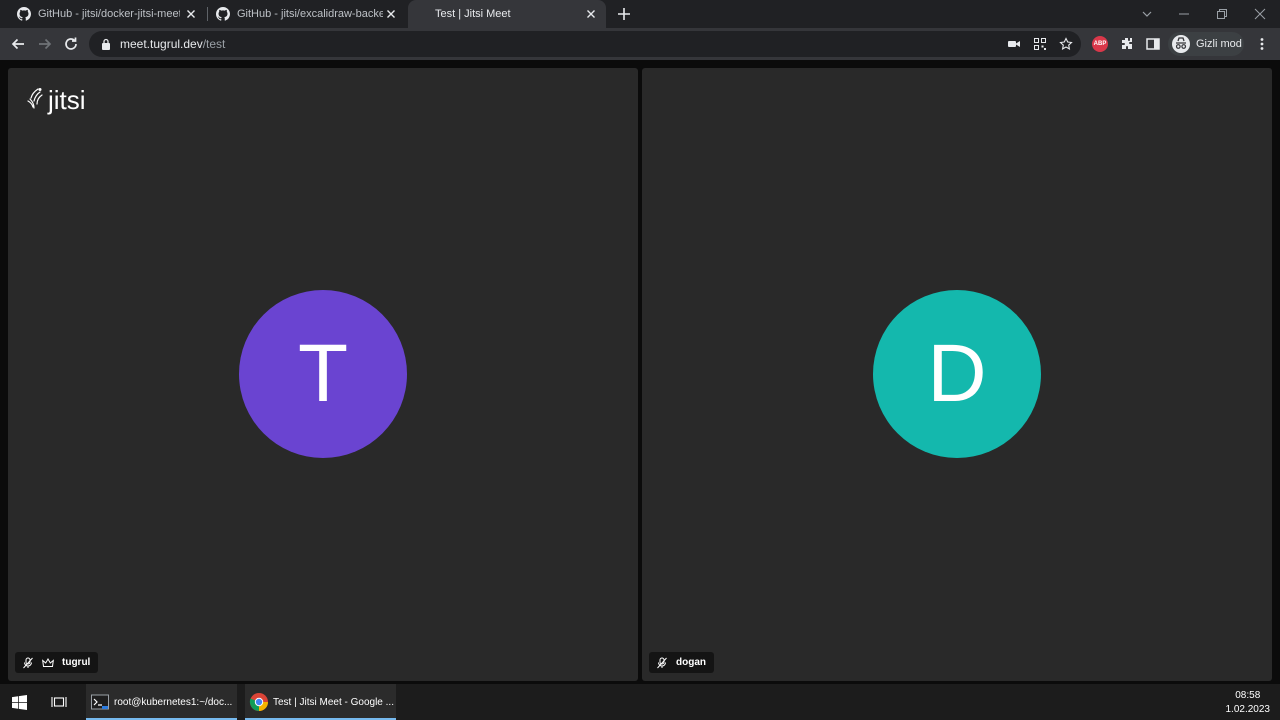  I want to click on avatar: T, so click(323, 374).